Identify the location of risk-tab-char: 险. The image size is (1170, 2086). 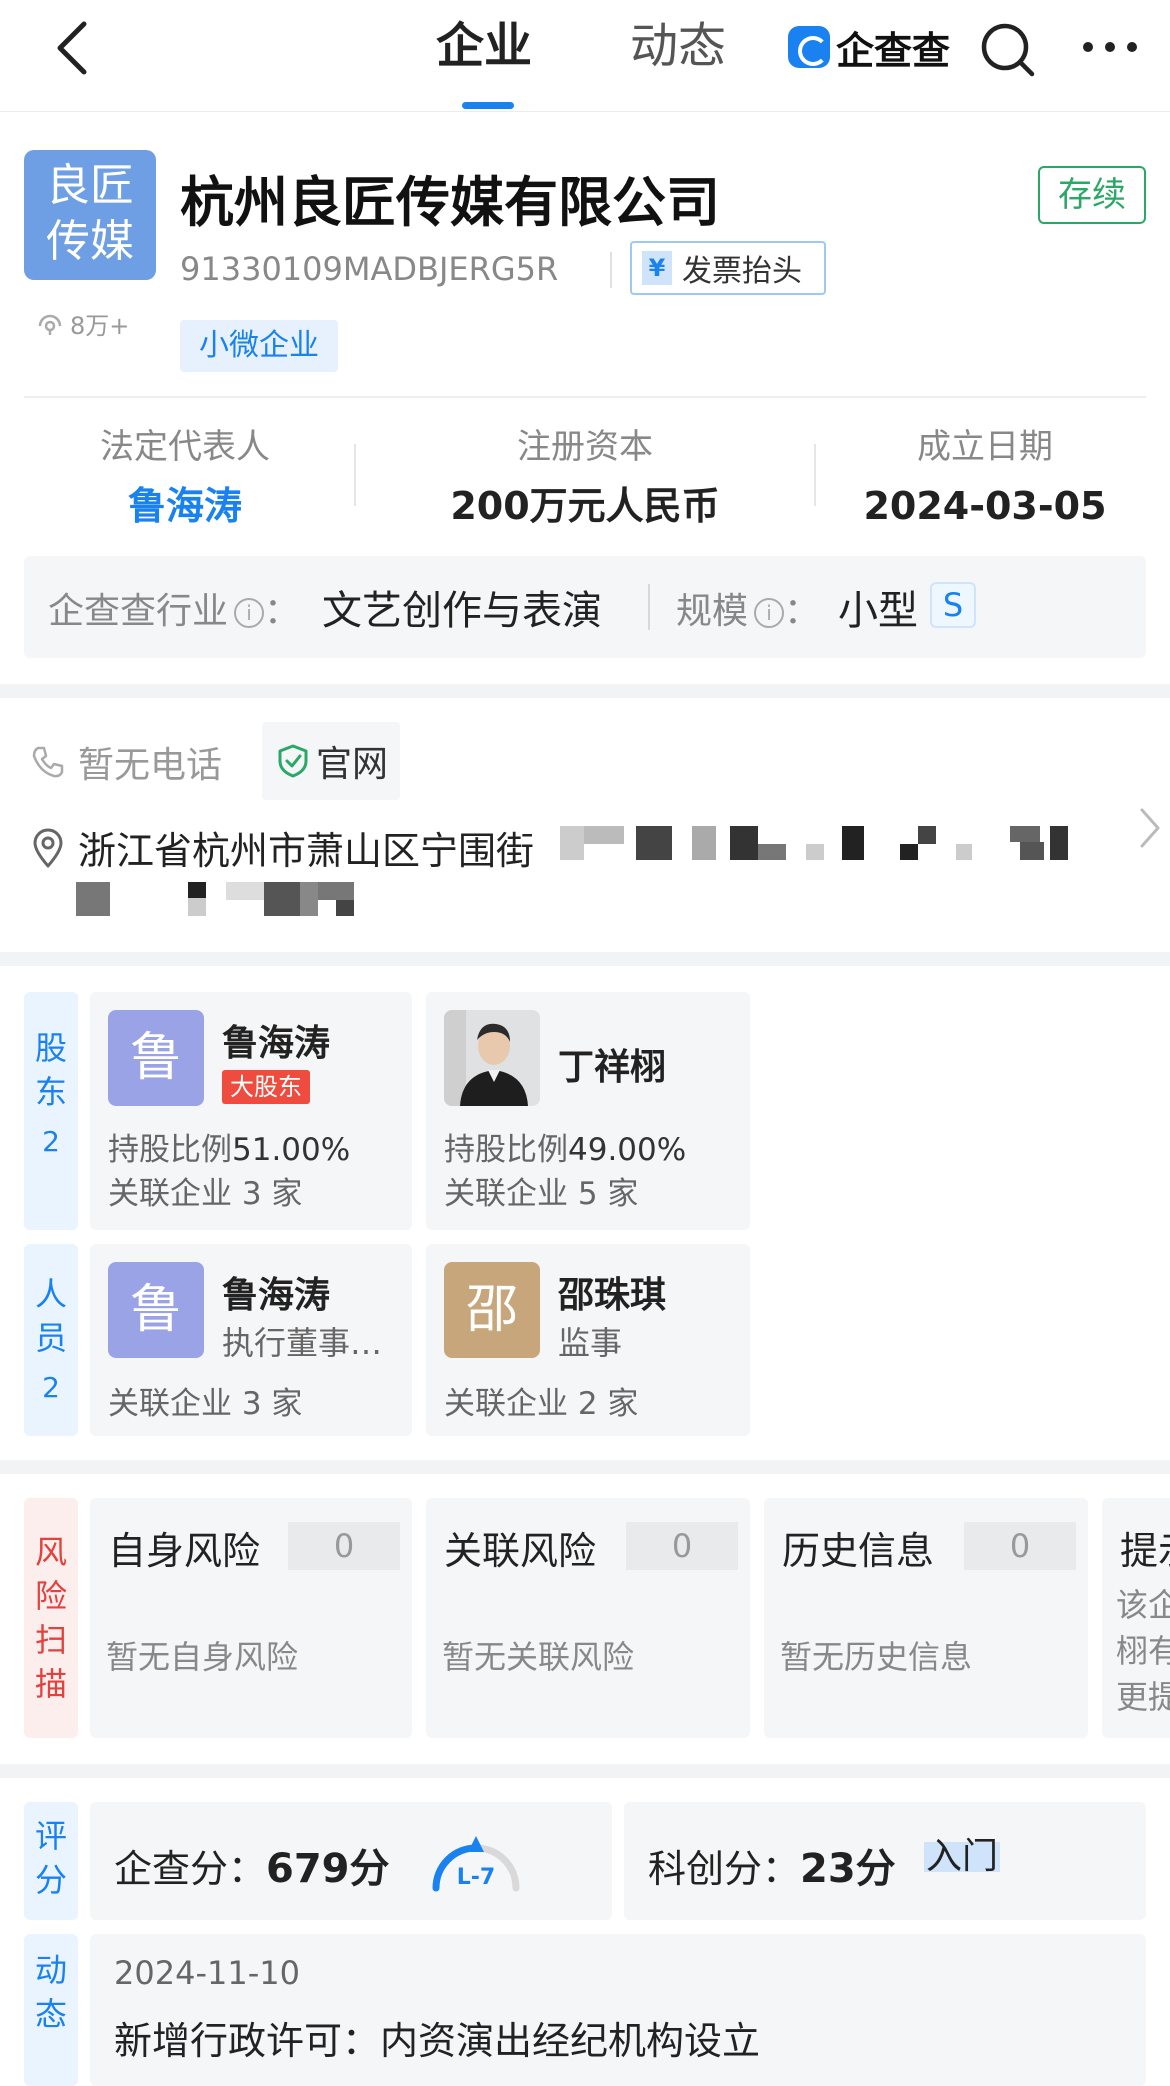
(50, 1596).